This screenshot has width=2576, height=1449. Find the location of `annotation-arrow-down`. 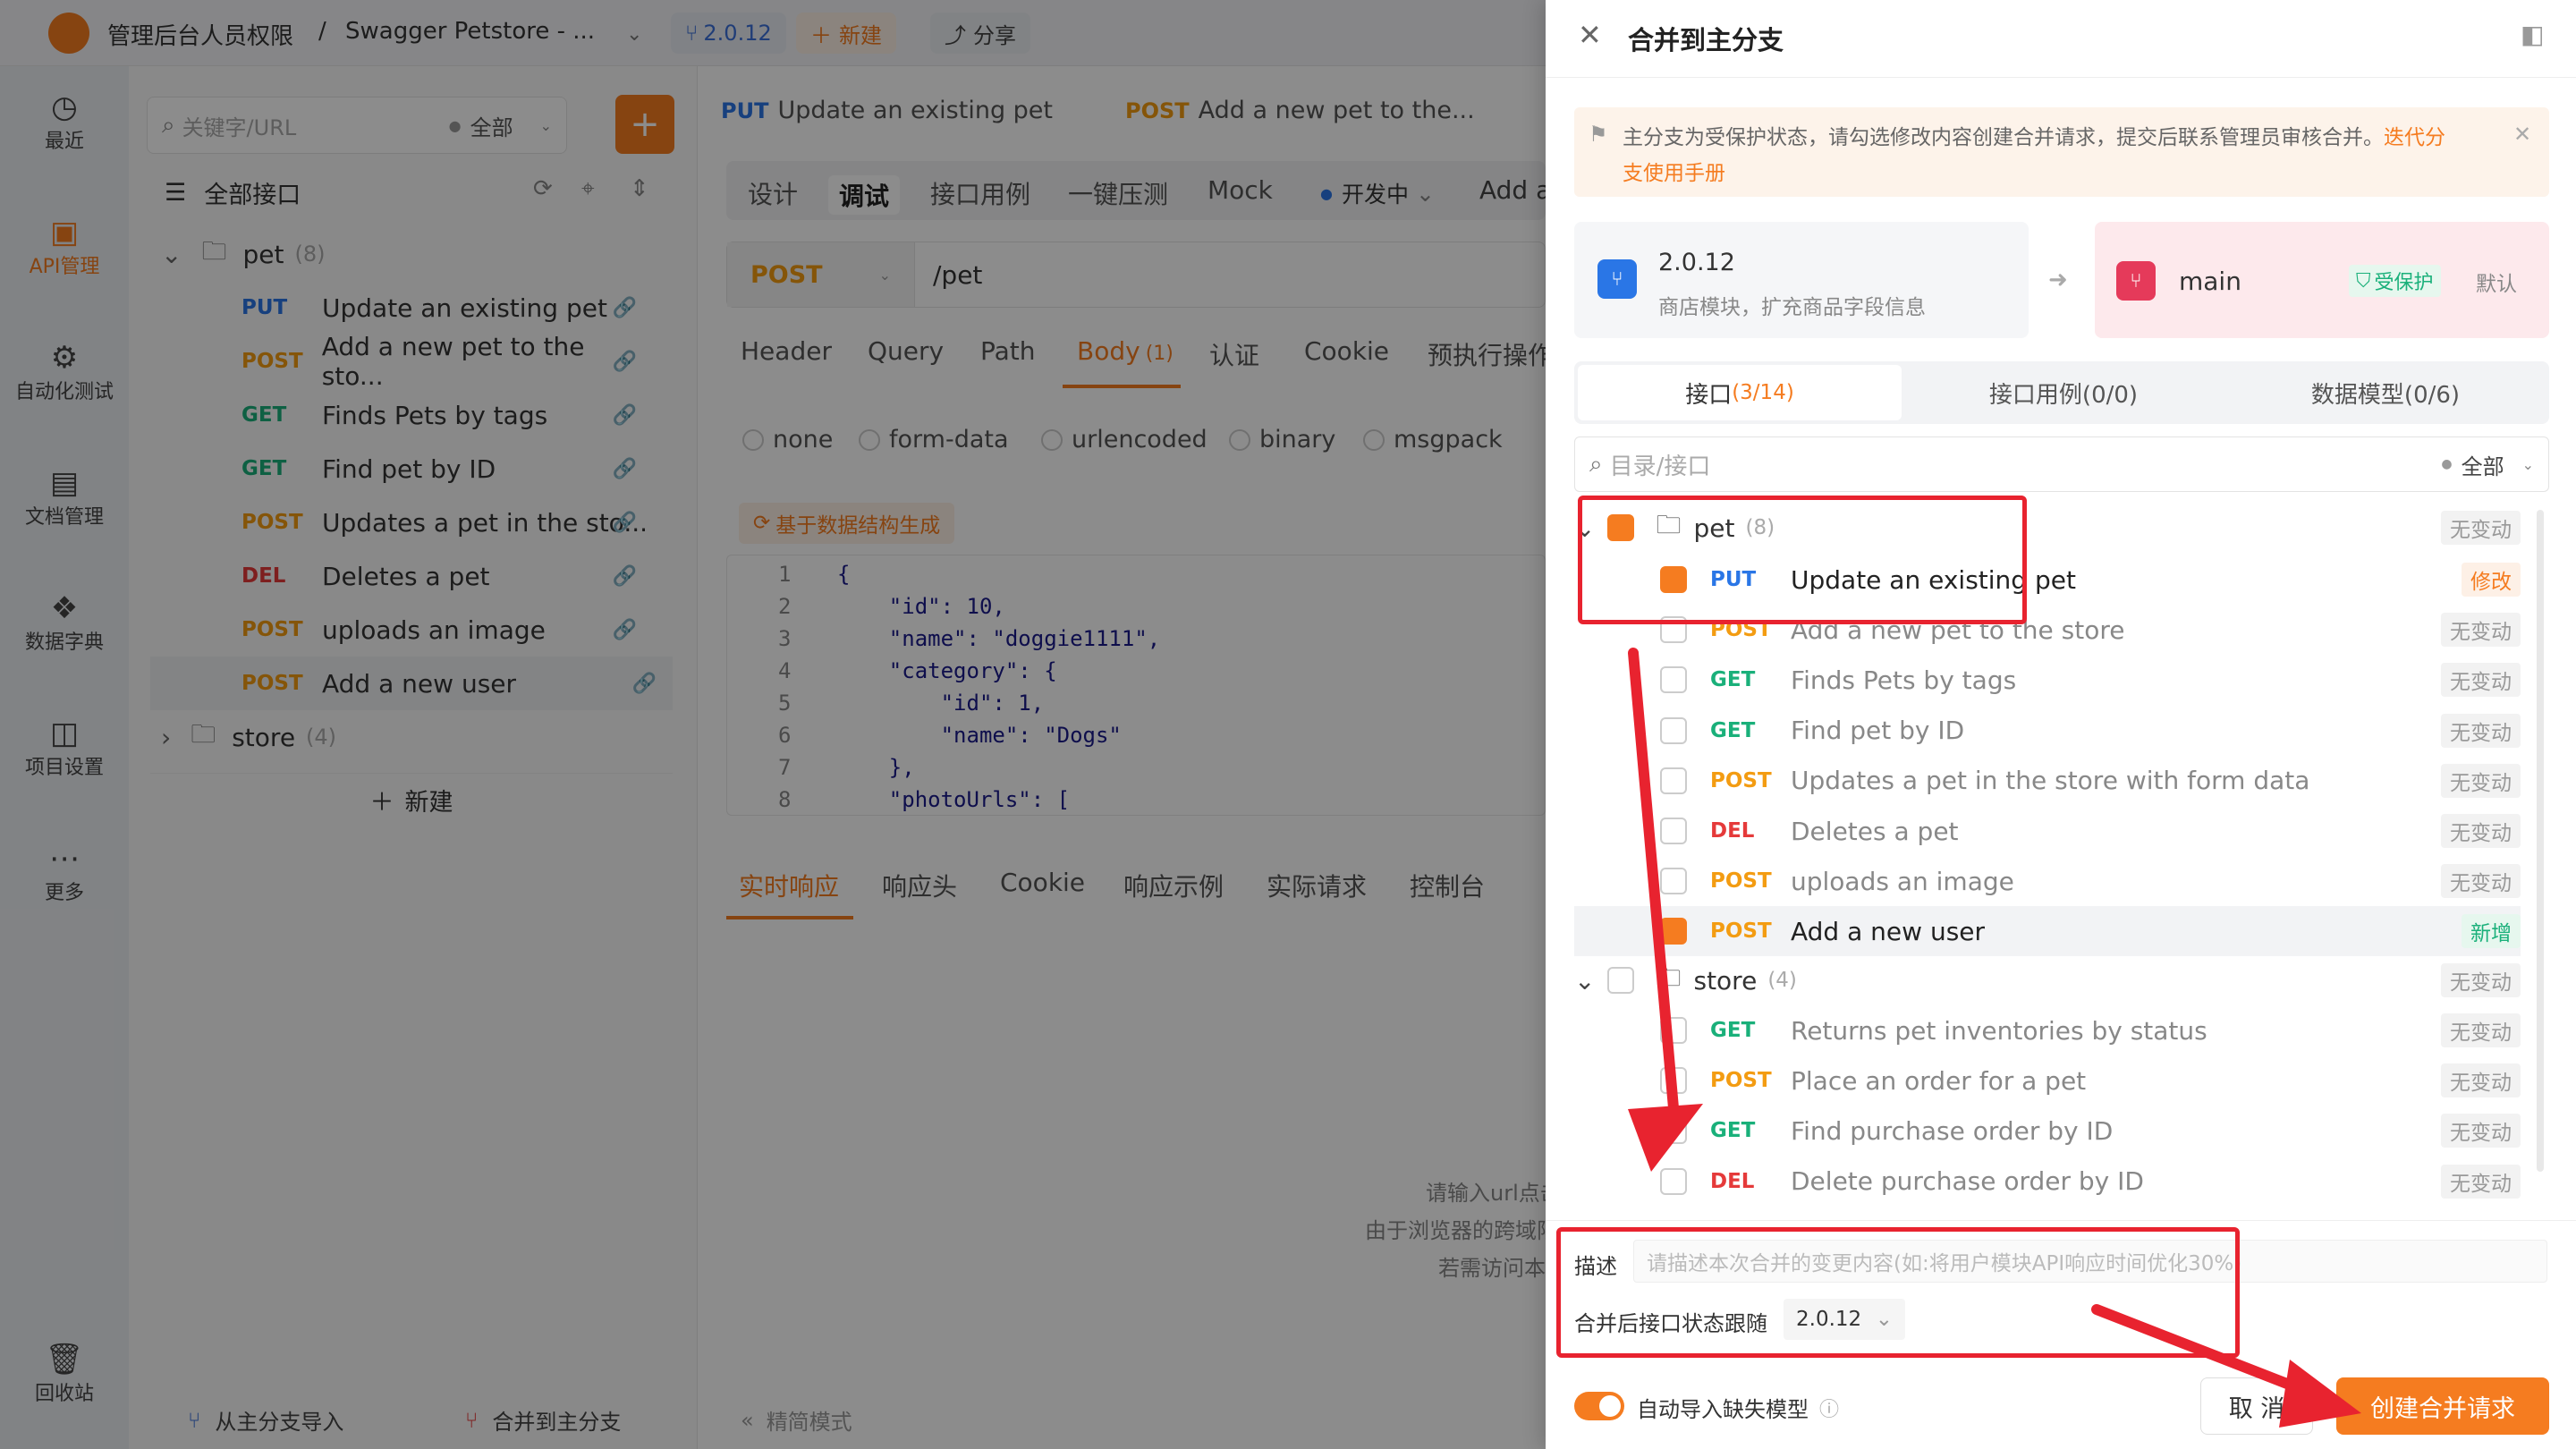

annotation-arrow-down is located at coordinates (1654, 885).